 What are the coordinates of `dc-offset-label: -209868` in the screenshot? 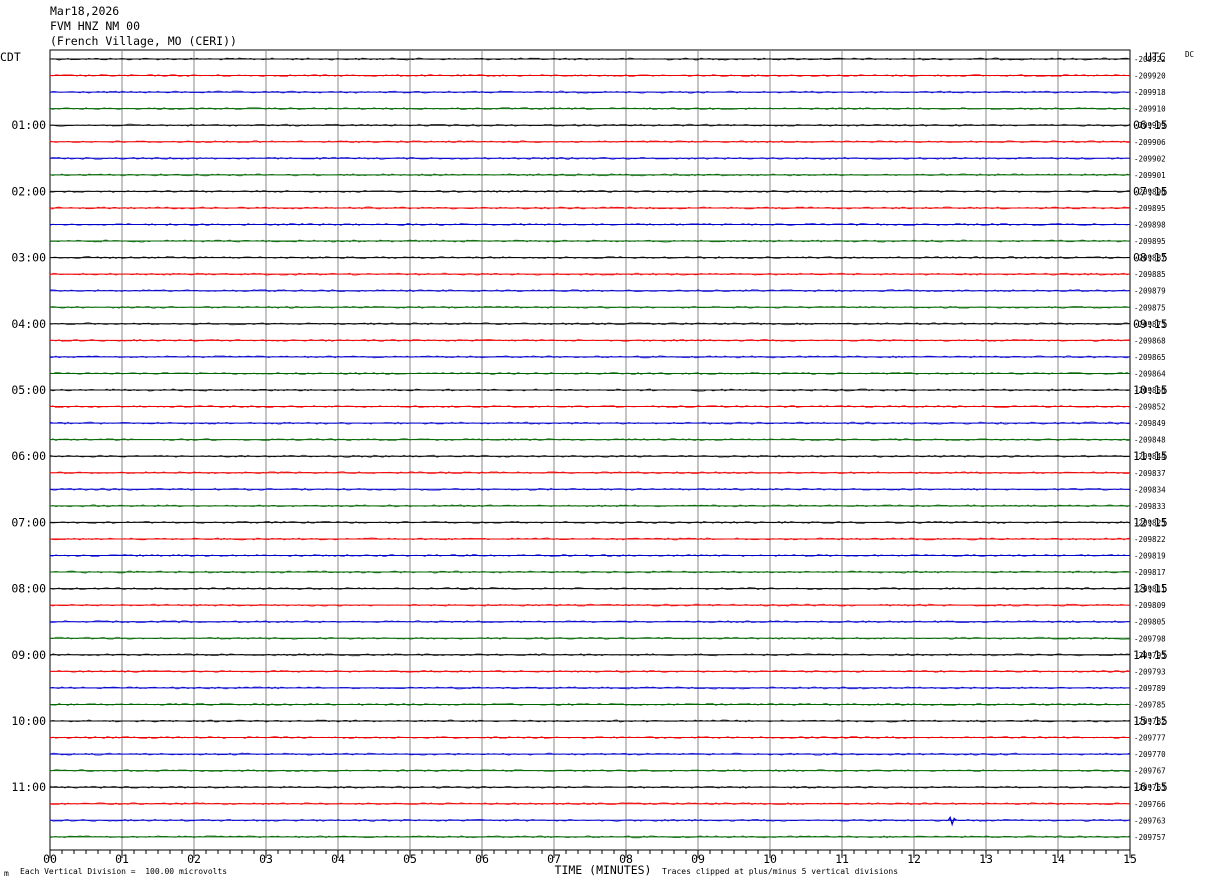 It's located at (1150, 340).